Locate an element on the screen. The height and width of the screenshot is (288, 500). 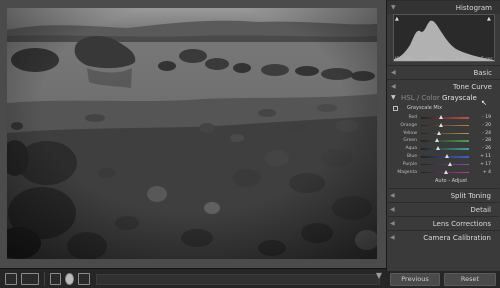
auto-adjust-button: Auto - Adjust is located at coordinates (451, 181).